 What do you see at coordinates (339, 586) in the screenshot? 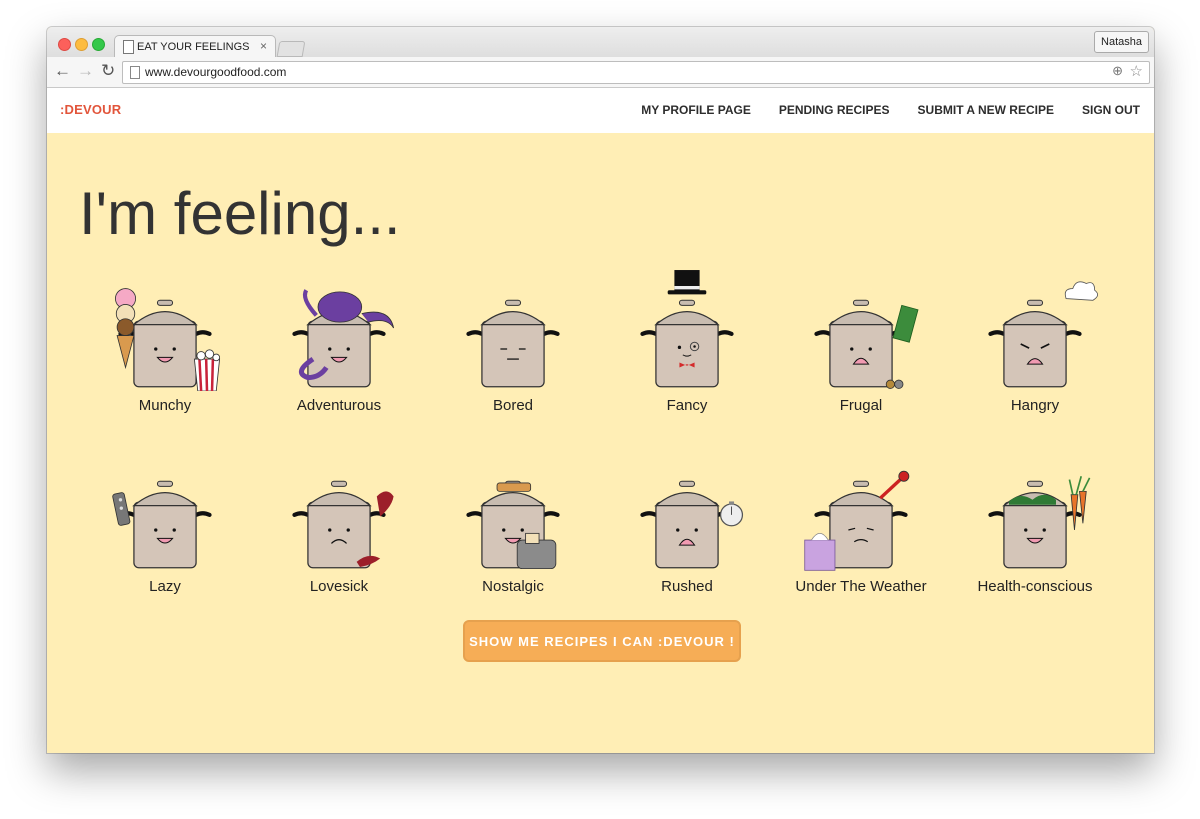
I see `mood-label: Lovesick` at bounding box center [339, 586].